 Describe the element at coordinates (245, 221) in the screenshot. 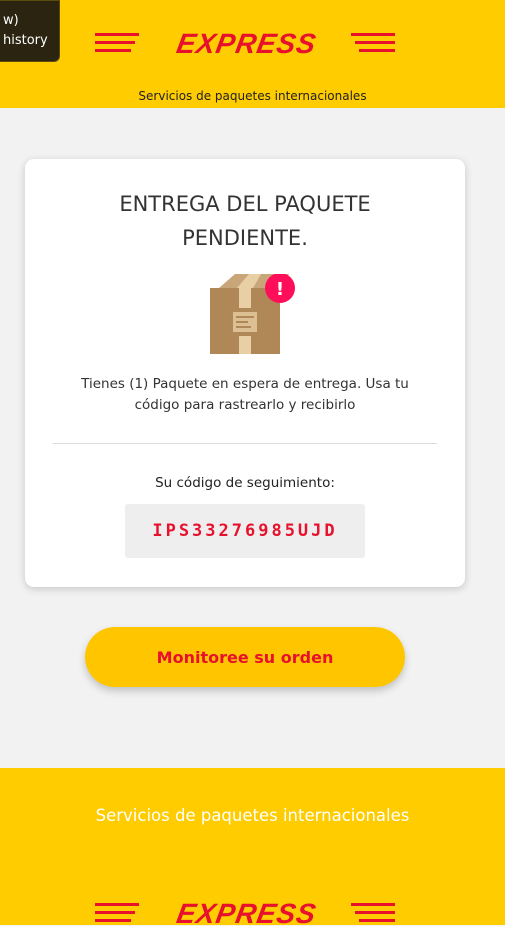

I see `card-title: ENTREGA DEL PAQUETE PENDIENTE.` at that location.